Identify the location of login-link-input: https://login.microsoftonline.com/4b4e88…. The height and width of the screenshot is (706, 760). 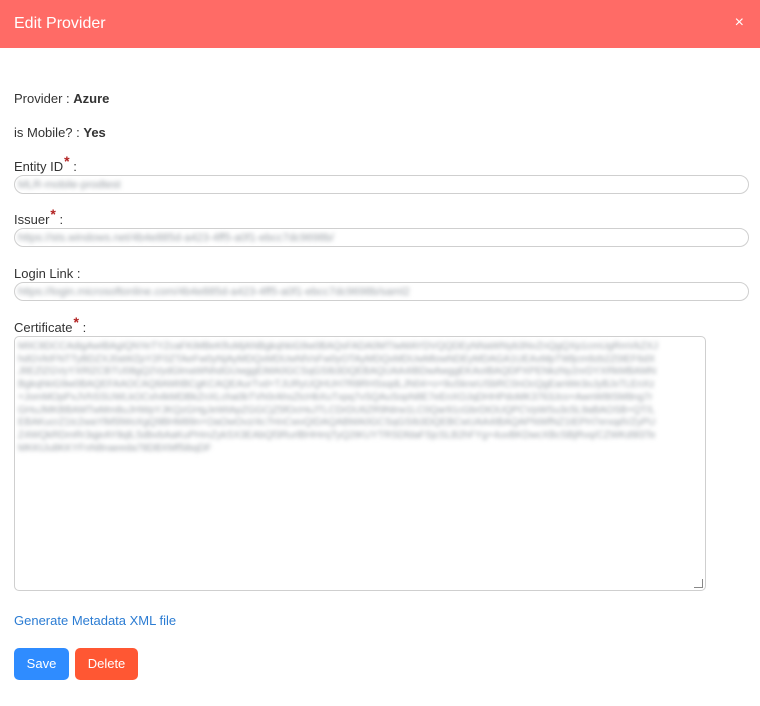
(381, 291).